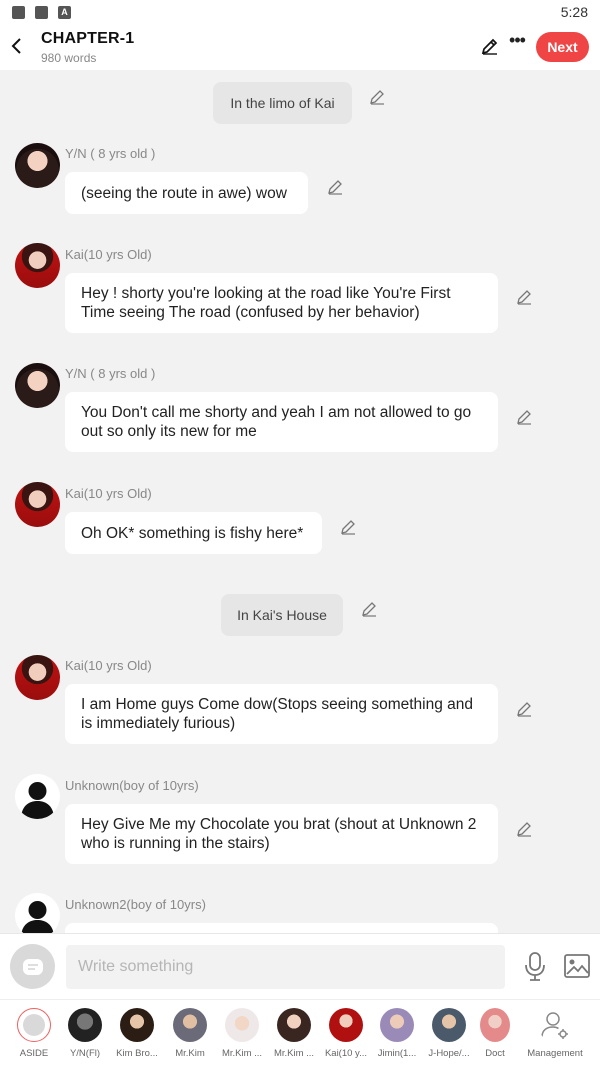 The height and width of the screenshot is (1067, 600). What do you see at coordinates (562, 47) in the screenshot?
I see `next-button: Next` at bounding box center [562, 47].